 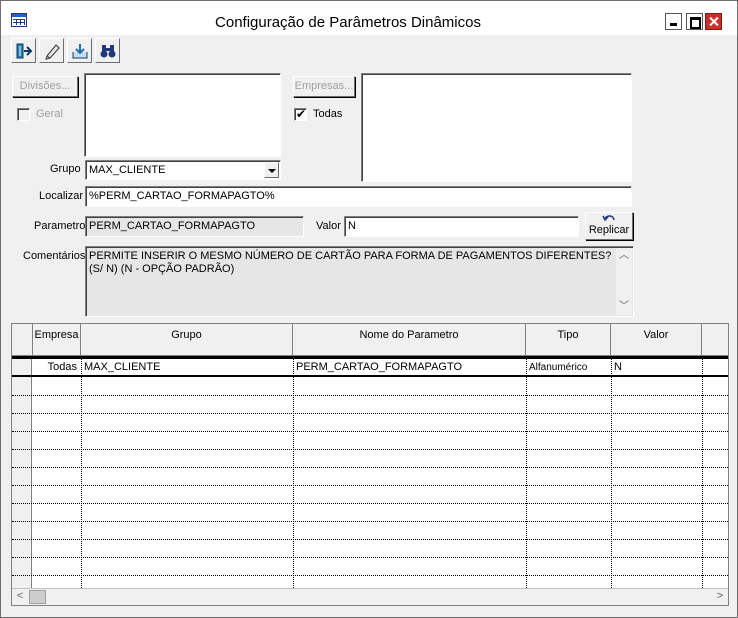 I want to click on empresas-list, so click(x=496, y=127).